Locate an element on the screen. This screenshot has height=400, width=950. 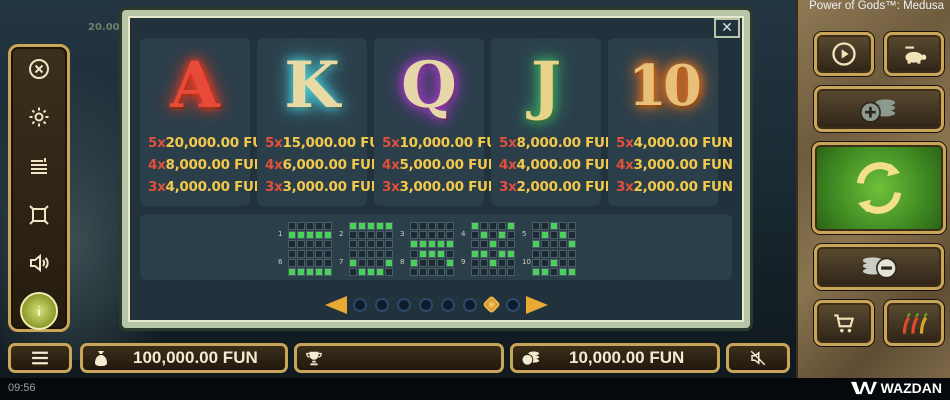
balance-value: 100,000.00 FUN is located at coordinates (195, 357).